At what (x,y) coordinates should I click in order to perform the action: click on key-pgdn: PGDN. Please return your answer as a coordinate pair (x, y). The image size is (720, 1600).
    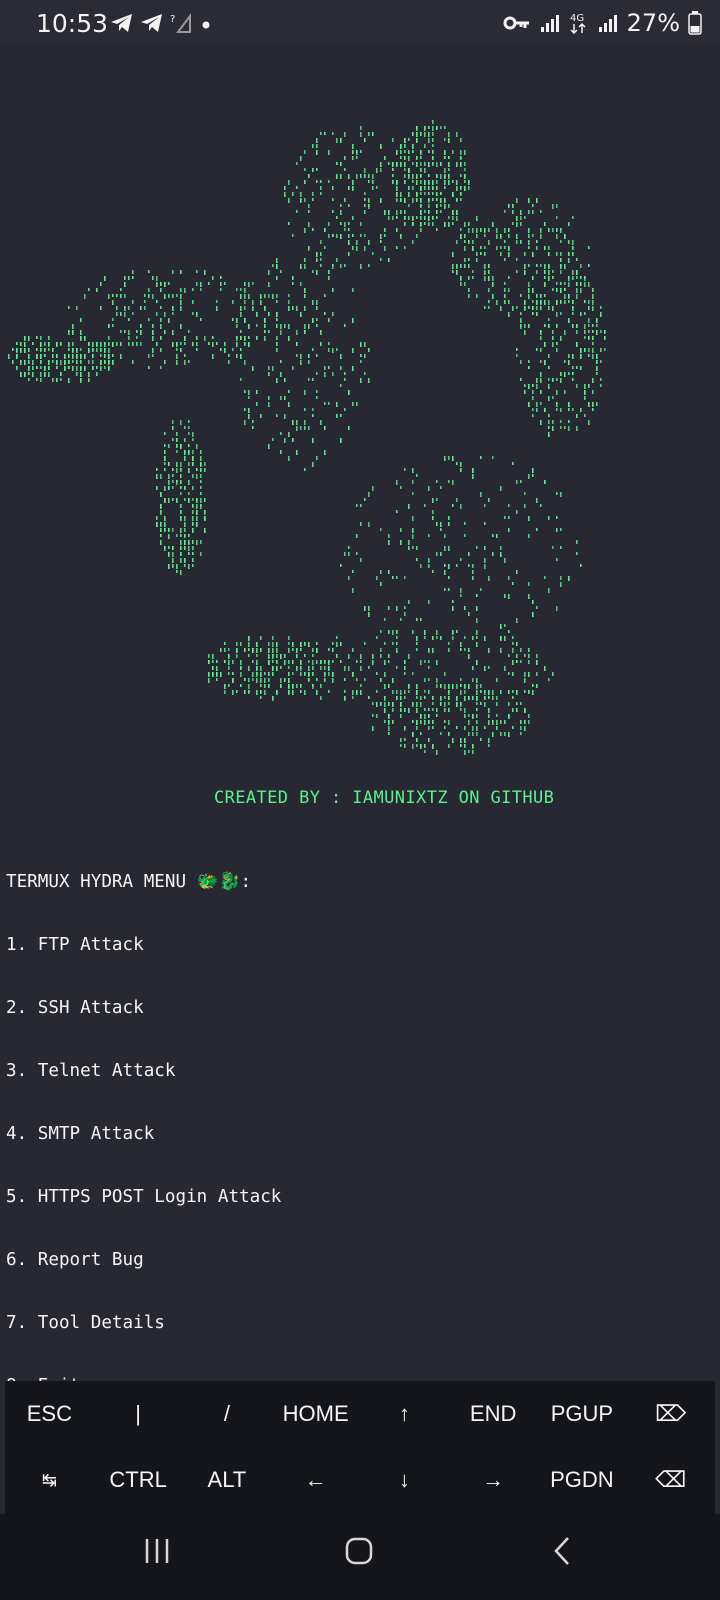
    Looking at the image, I should click on (582, 1480).